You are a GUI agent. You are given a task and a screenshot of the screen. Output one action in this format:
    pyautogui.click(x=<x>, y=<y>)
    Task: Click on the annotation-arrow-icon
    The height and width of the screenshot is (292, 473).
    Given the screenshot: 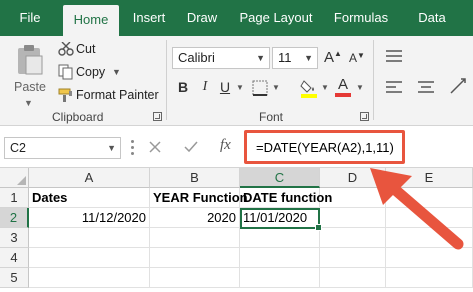 What is the action you would take?
    pyautogui.click(x=417, y=209)
    